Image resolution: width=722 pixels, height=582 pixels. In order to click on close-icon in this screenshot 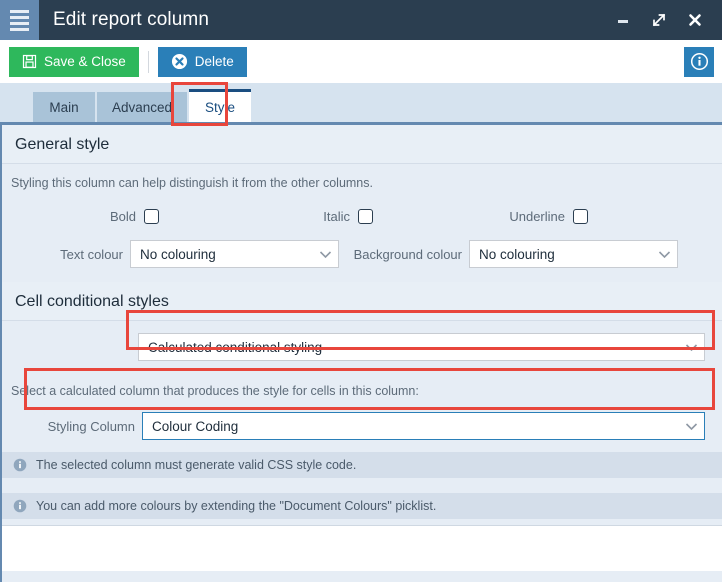, I will do `click(695, 20)`.